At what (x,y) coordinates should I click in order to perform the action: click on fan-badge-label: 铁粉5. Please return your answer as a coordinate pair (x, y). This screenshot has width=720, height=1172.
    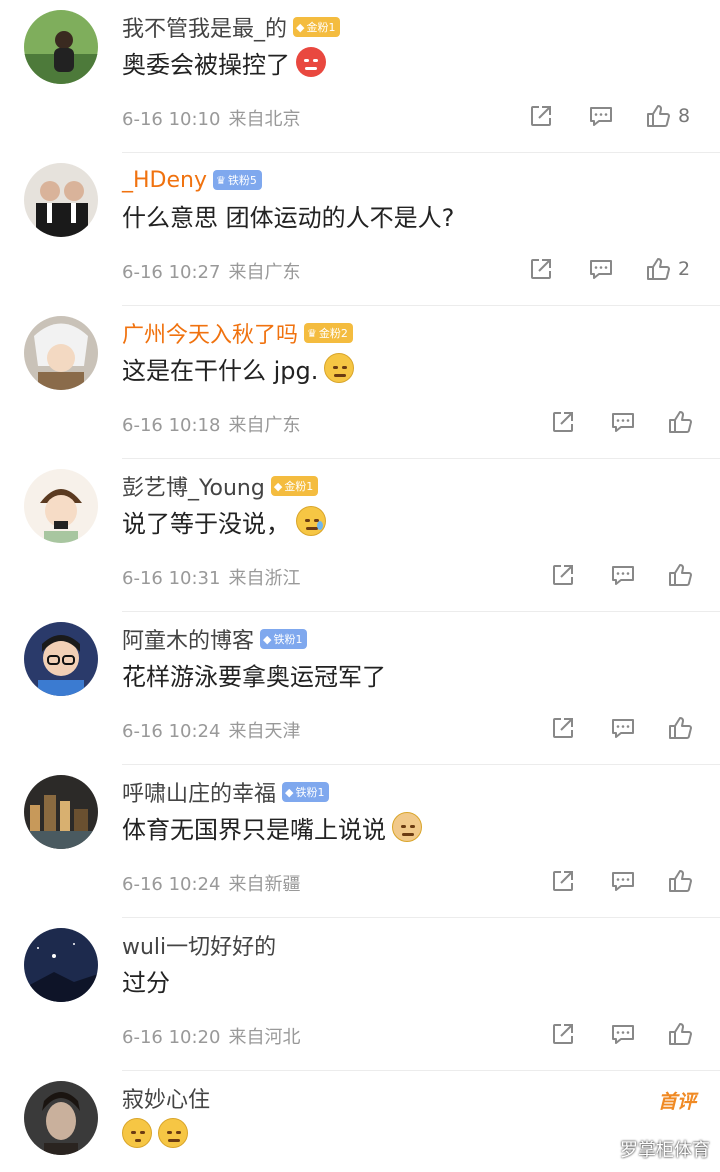
    Looking at the image, I should click on (242, 180).